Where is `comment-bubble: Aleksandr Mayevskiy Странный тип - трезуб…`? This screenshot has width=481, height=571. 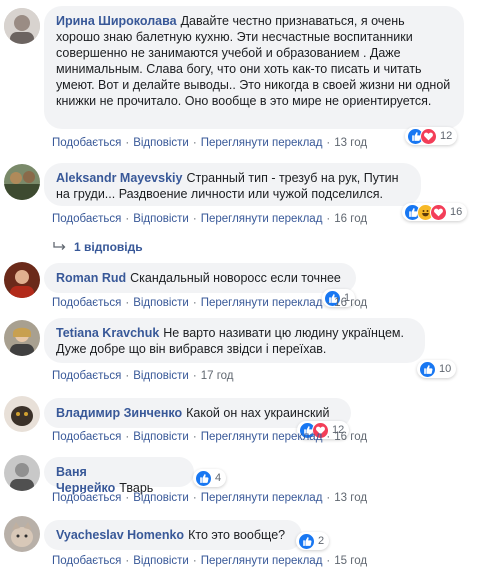 comment-bubble: Aleksandr Mayevskiy Странный тип - трезуб… is located at coordinates (232, 184).